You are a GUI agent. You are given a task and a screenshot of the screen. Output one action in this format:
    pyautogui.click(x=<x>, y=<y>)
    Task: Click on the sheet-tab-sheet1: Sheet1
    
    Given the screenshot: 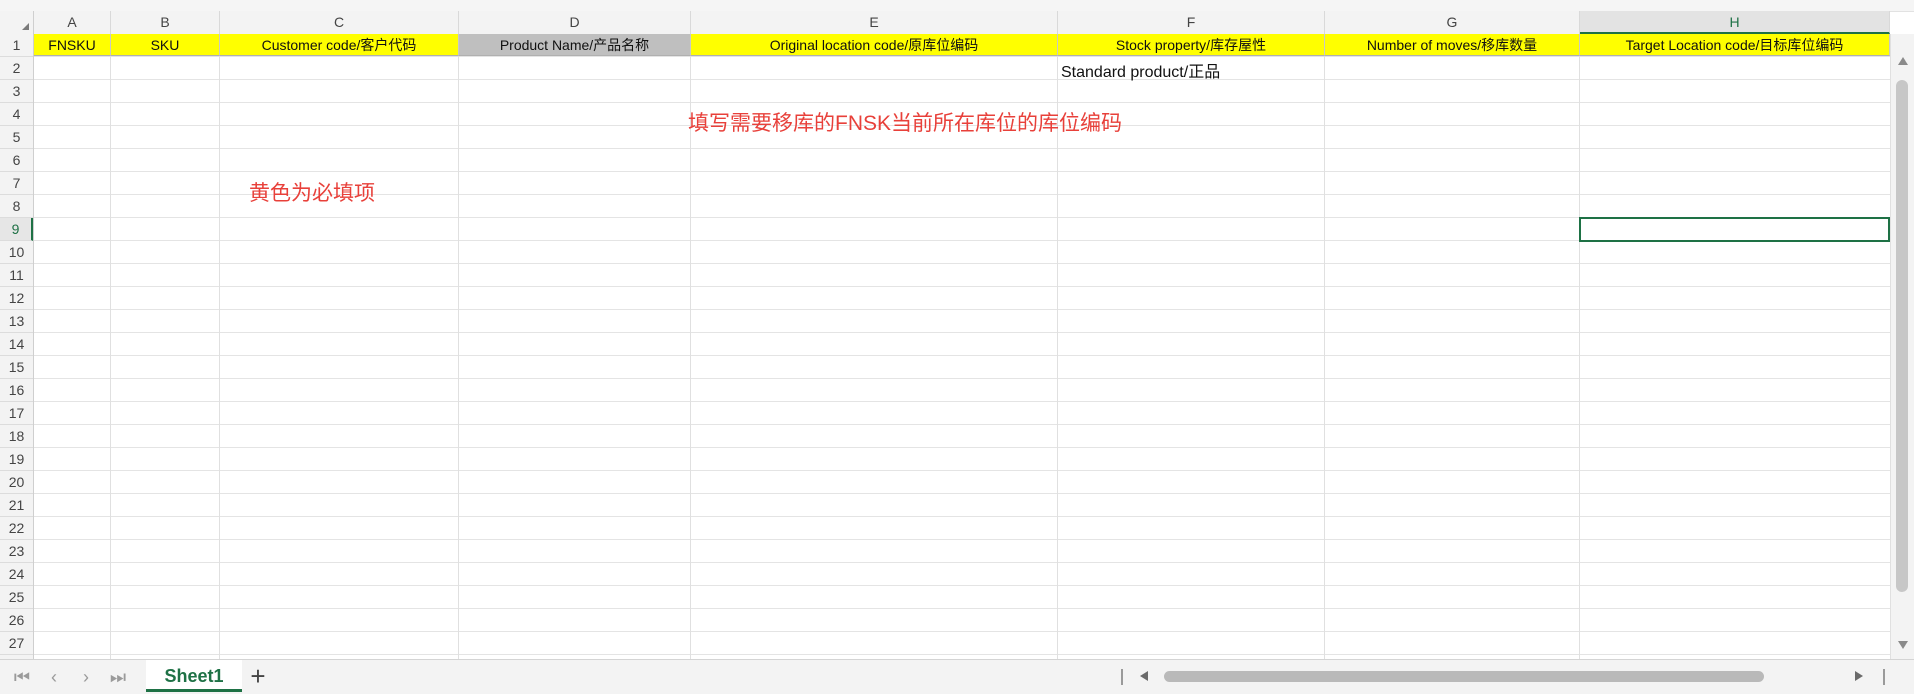 What is the action you would take?
    pyautogui.click(x=194, y=676)
    